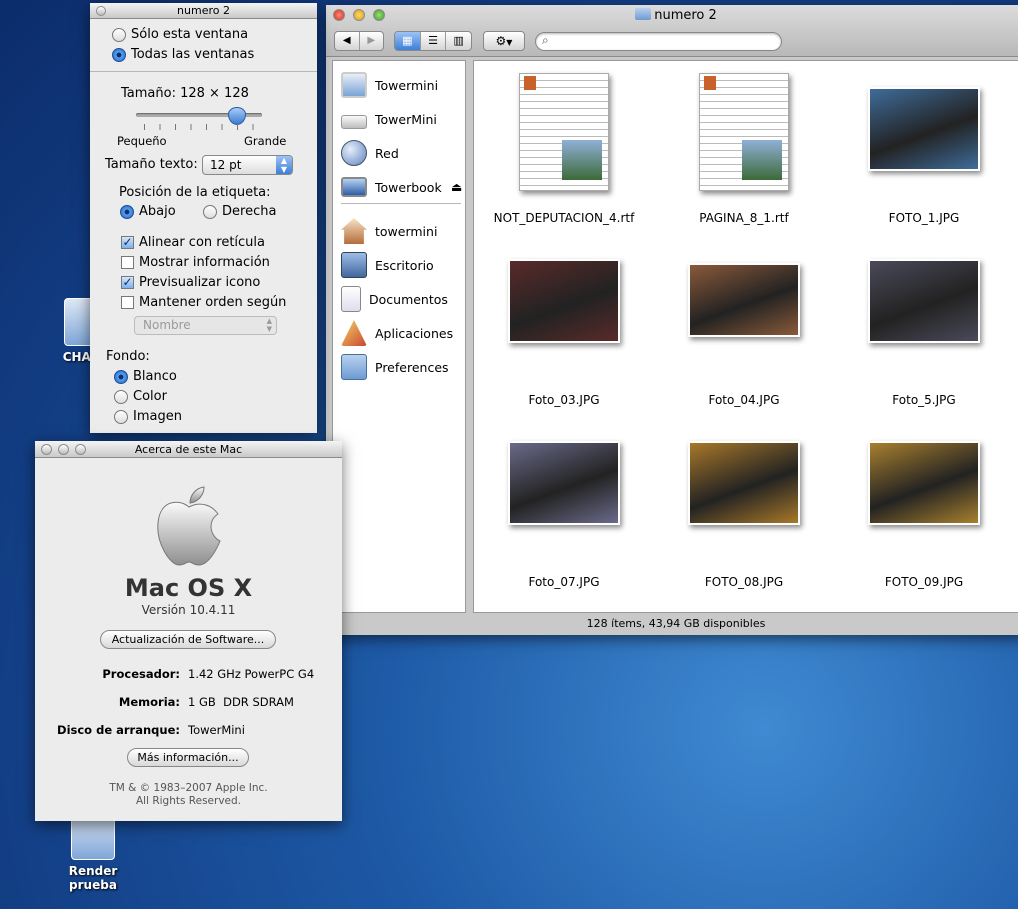  I want to click on file-name-label: Foto_5.JPG, so click(924, 400).